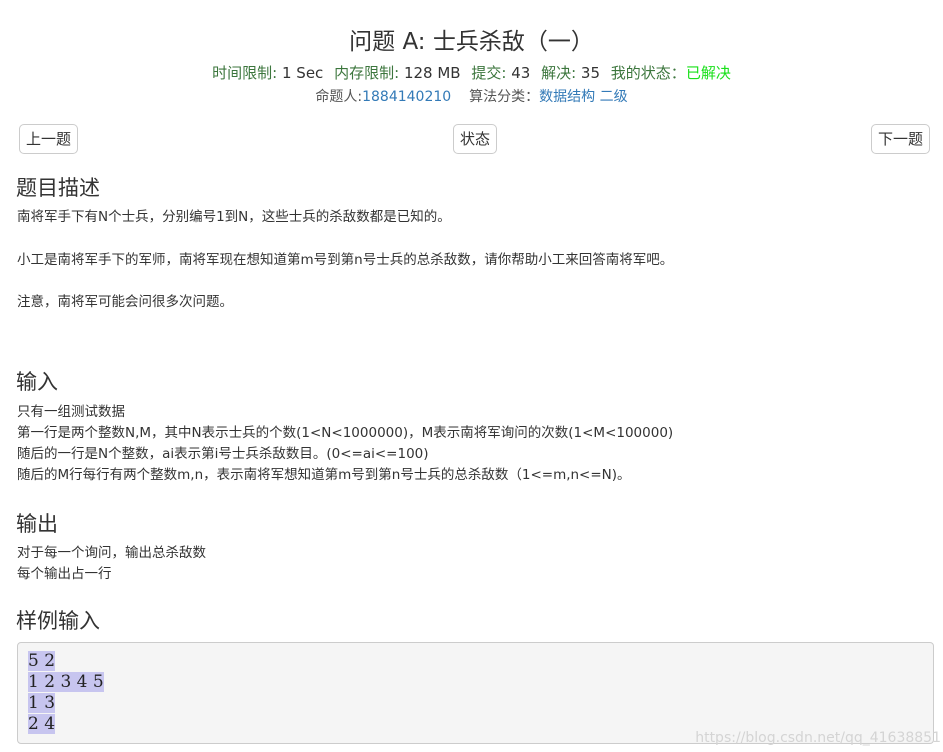  What do you see at coordinates (521, 73) in the screenshot?
I see `submit-count: 43` at bounding box center [521, 73].